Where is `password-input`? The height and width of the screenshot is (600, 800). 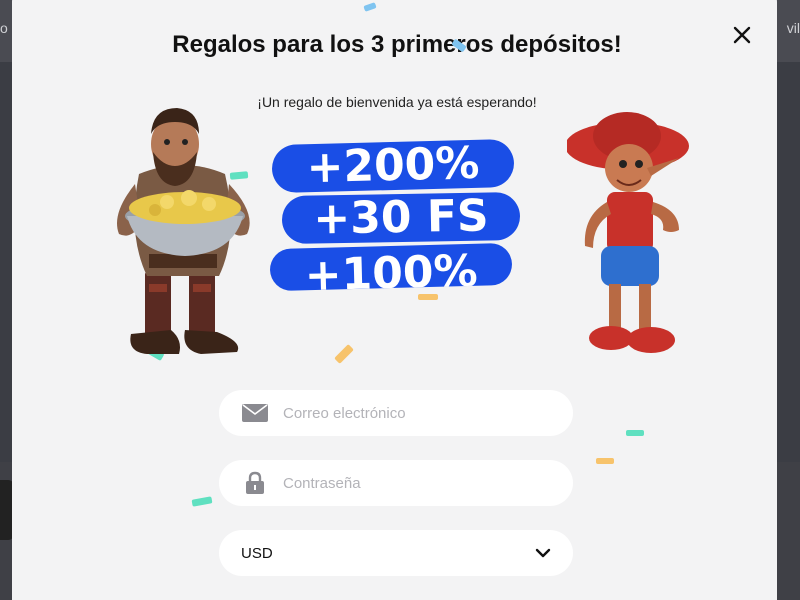 password-input is located at coordinates (413, 483).